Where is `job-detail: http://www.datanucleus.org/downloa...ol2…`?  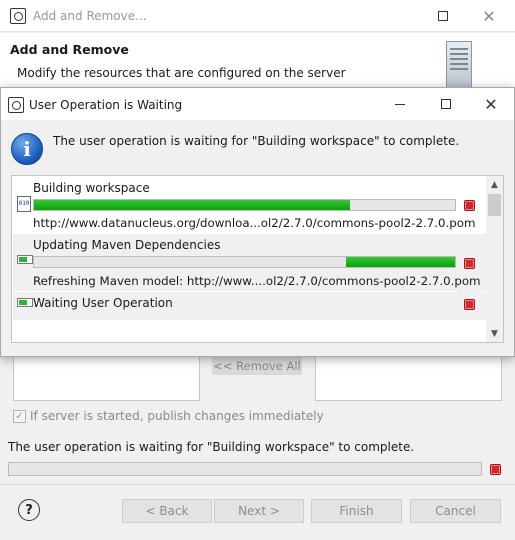
job-detail: http://www.datanucleus.org/downloa...ol2… is located at coordinates (254, 223).